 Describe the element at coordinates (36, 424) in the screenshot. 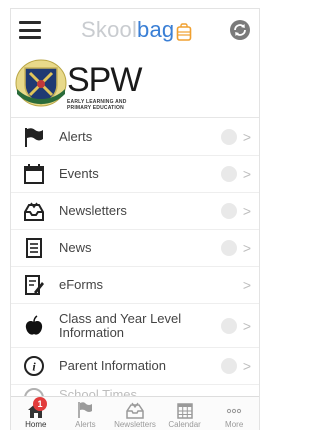

I see `tab-label: Home` at that location.